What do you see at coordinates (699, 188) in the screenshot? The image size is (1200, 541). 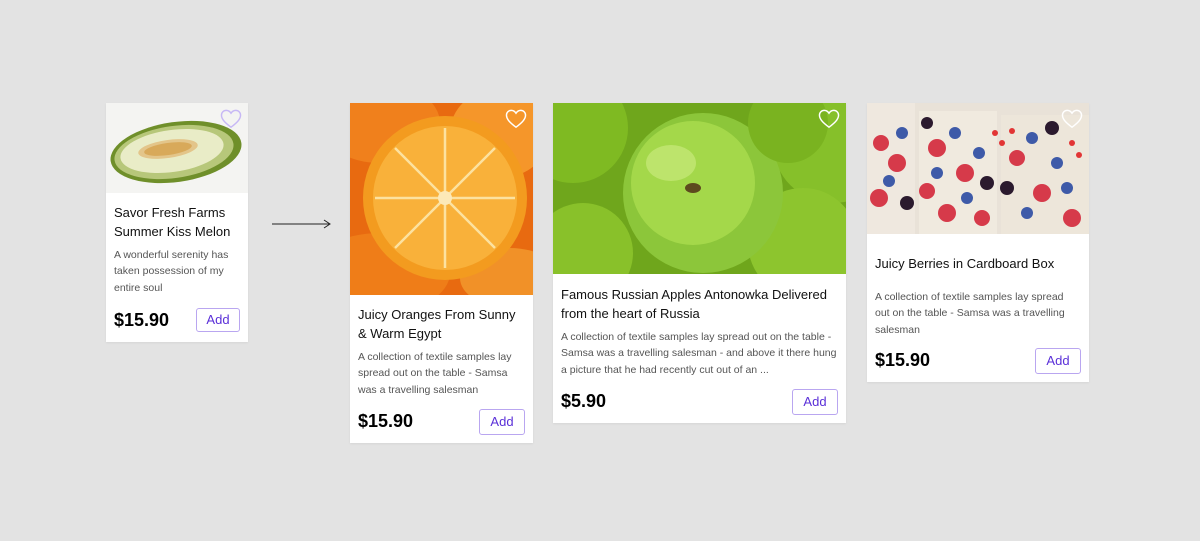 I see `product-image-green-apples` at bounding box center [699, 188].